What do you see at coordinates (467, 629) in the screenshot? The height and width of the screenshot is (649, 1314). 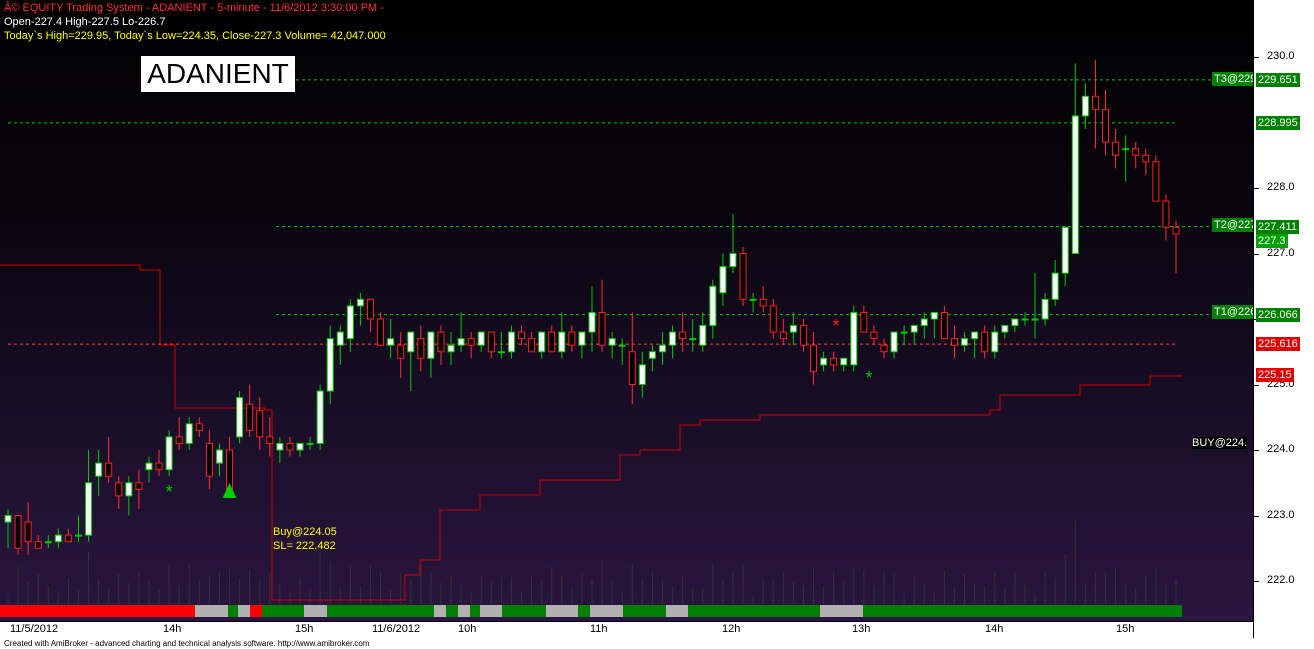 I see `time-tick-label: 10h` at bounding box center [467, 629].